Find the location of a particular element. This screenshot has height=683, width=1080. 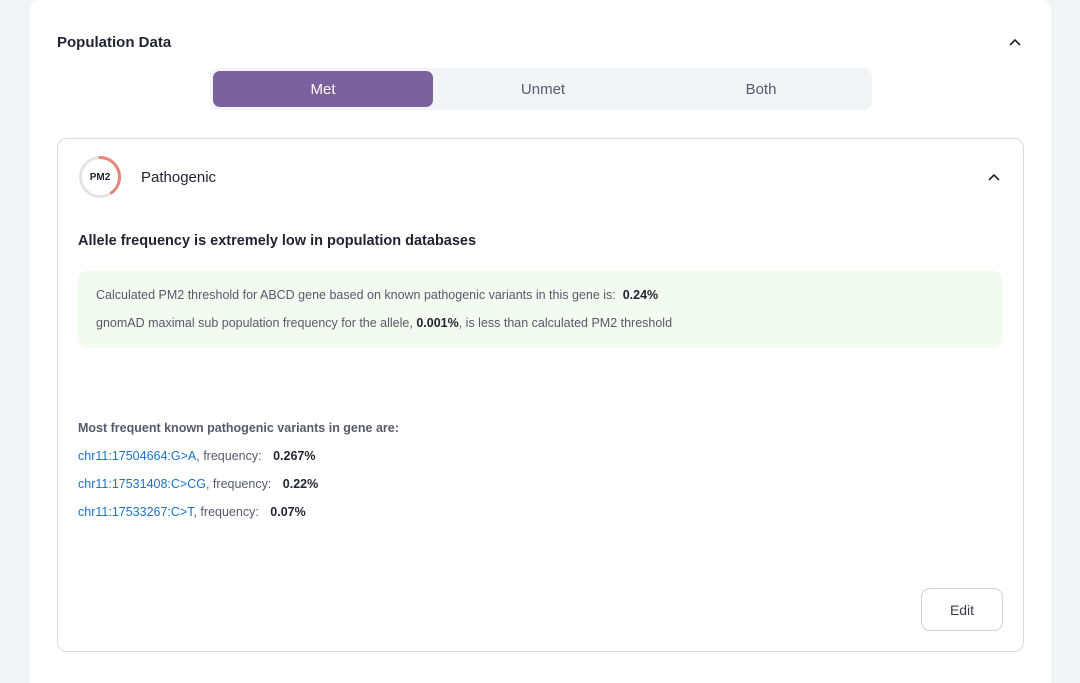

list-item: chr11:17531408:C>CG, frequency: 0.22% is located at coordinates (198, 484).